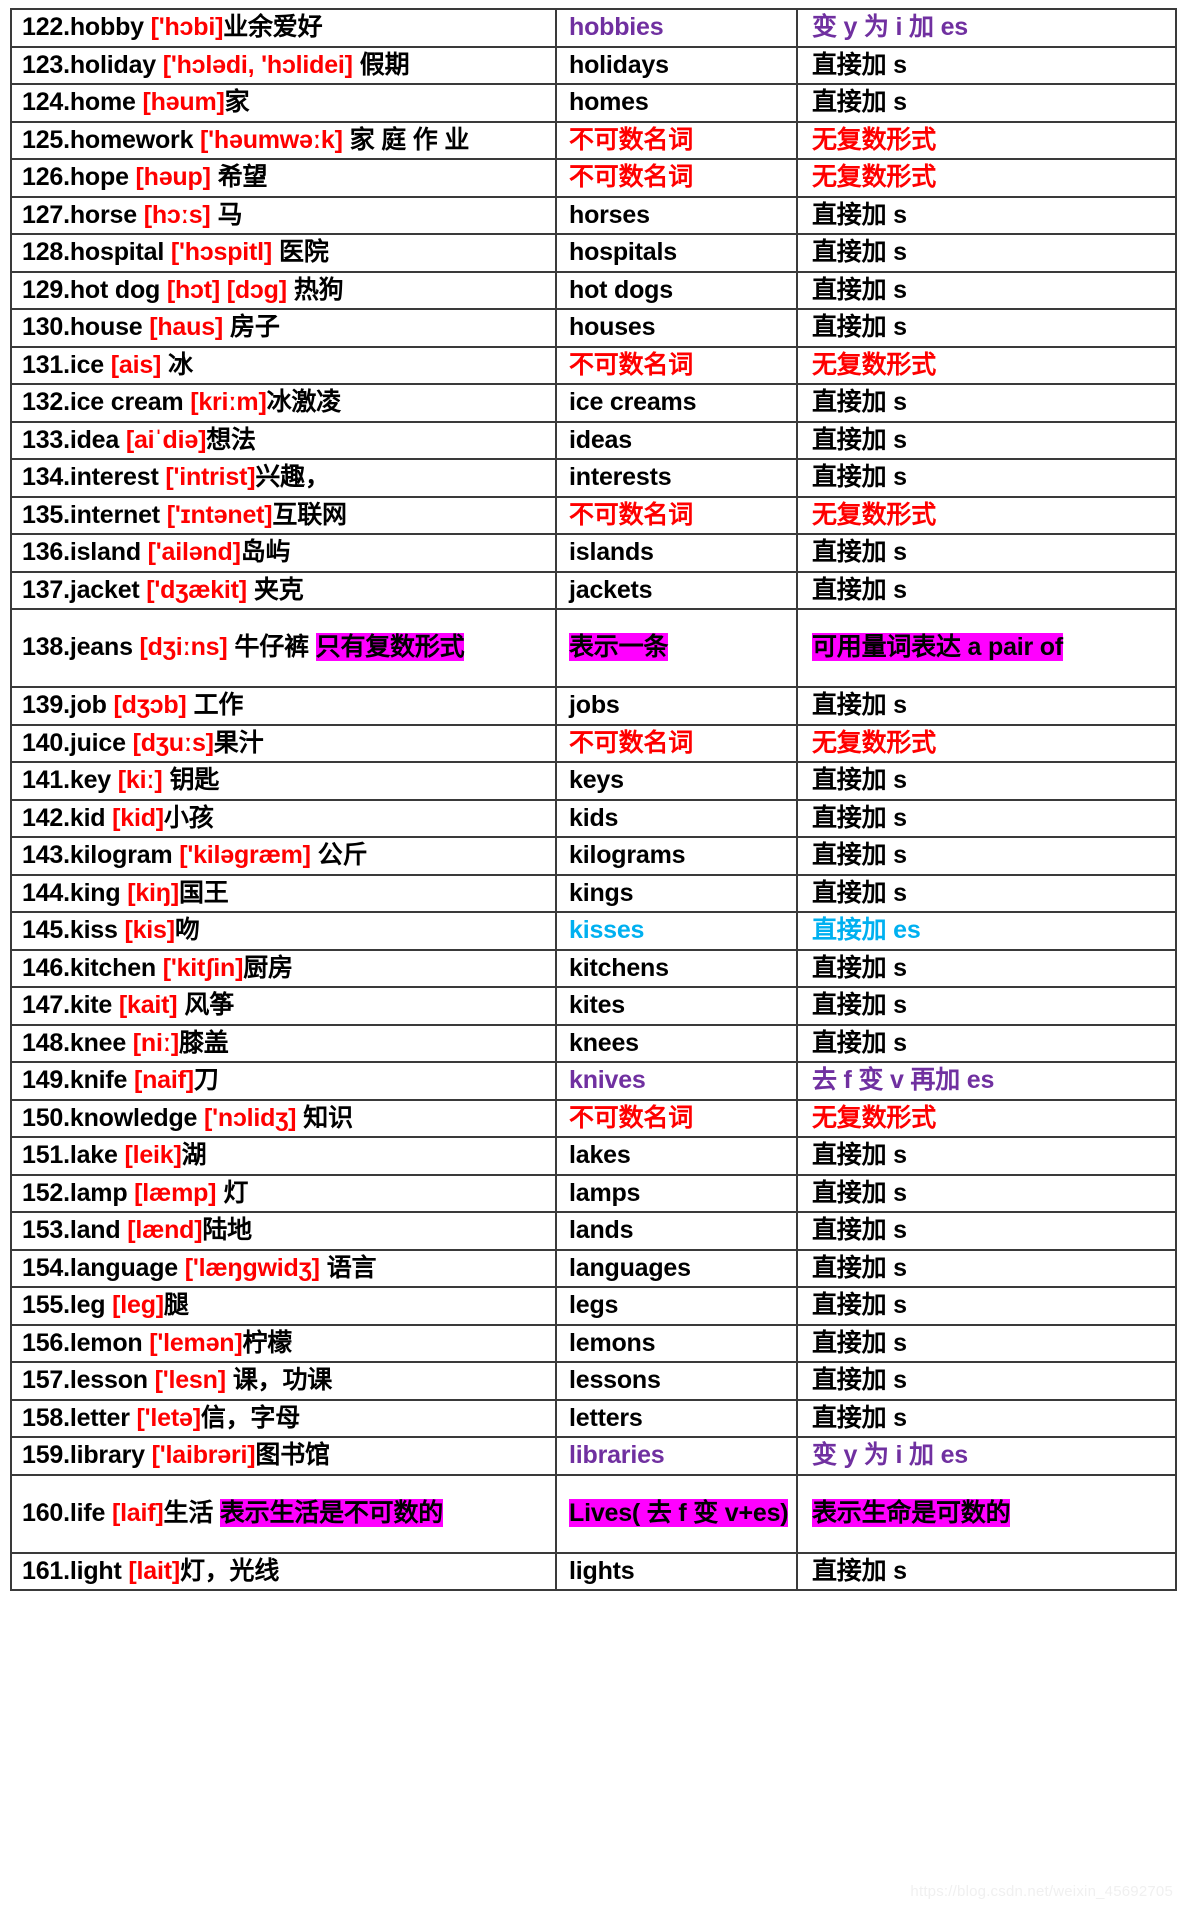 The height and width of the screenshot is (1916, 1187). What do you see at coordinates (104, 589) in the screenshot?
I see `english-word: jacket` at bounding box center [104, 589].